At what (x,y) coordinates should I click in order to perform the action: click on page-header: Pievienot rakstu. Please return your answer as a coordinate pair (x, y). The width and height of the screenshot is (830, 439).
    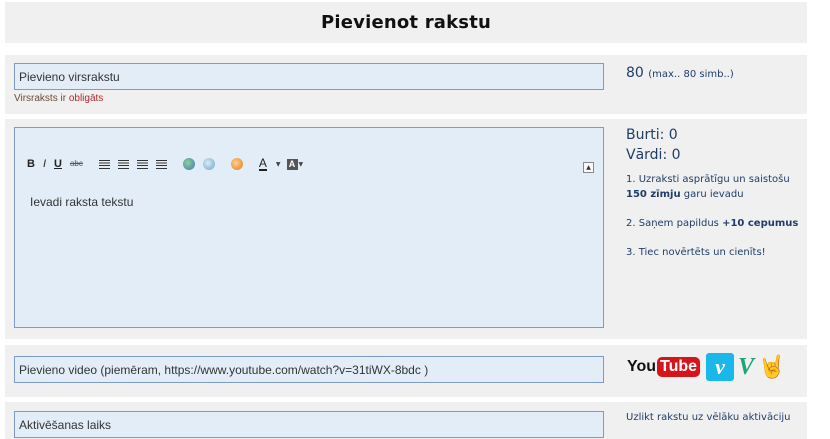
    Looking at the image, I should click on (406, 22).